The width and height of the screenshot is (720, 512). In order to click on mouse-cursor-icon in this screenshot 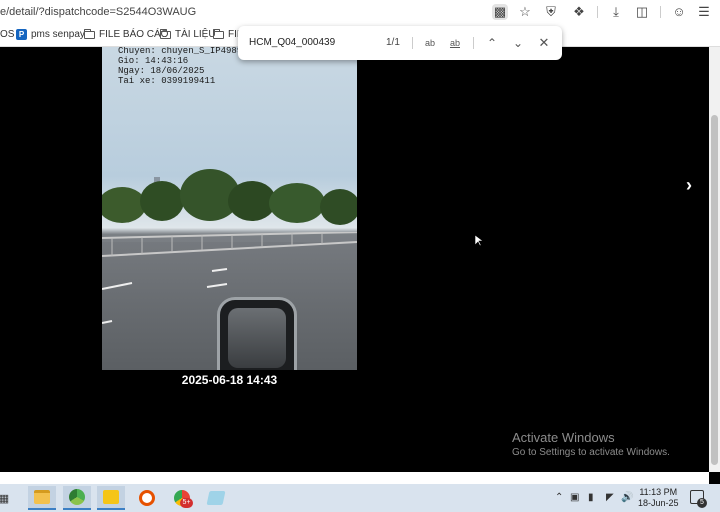, I will do `click(479, 241)`.